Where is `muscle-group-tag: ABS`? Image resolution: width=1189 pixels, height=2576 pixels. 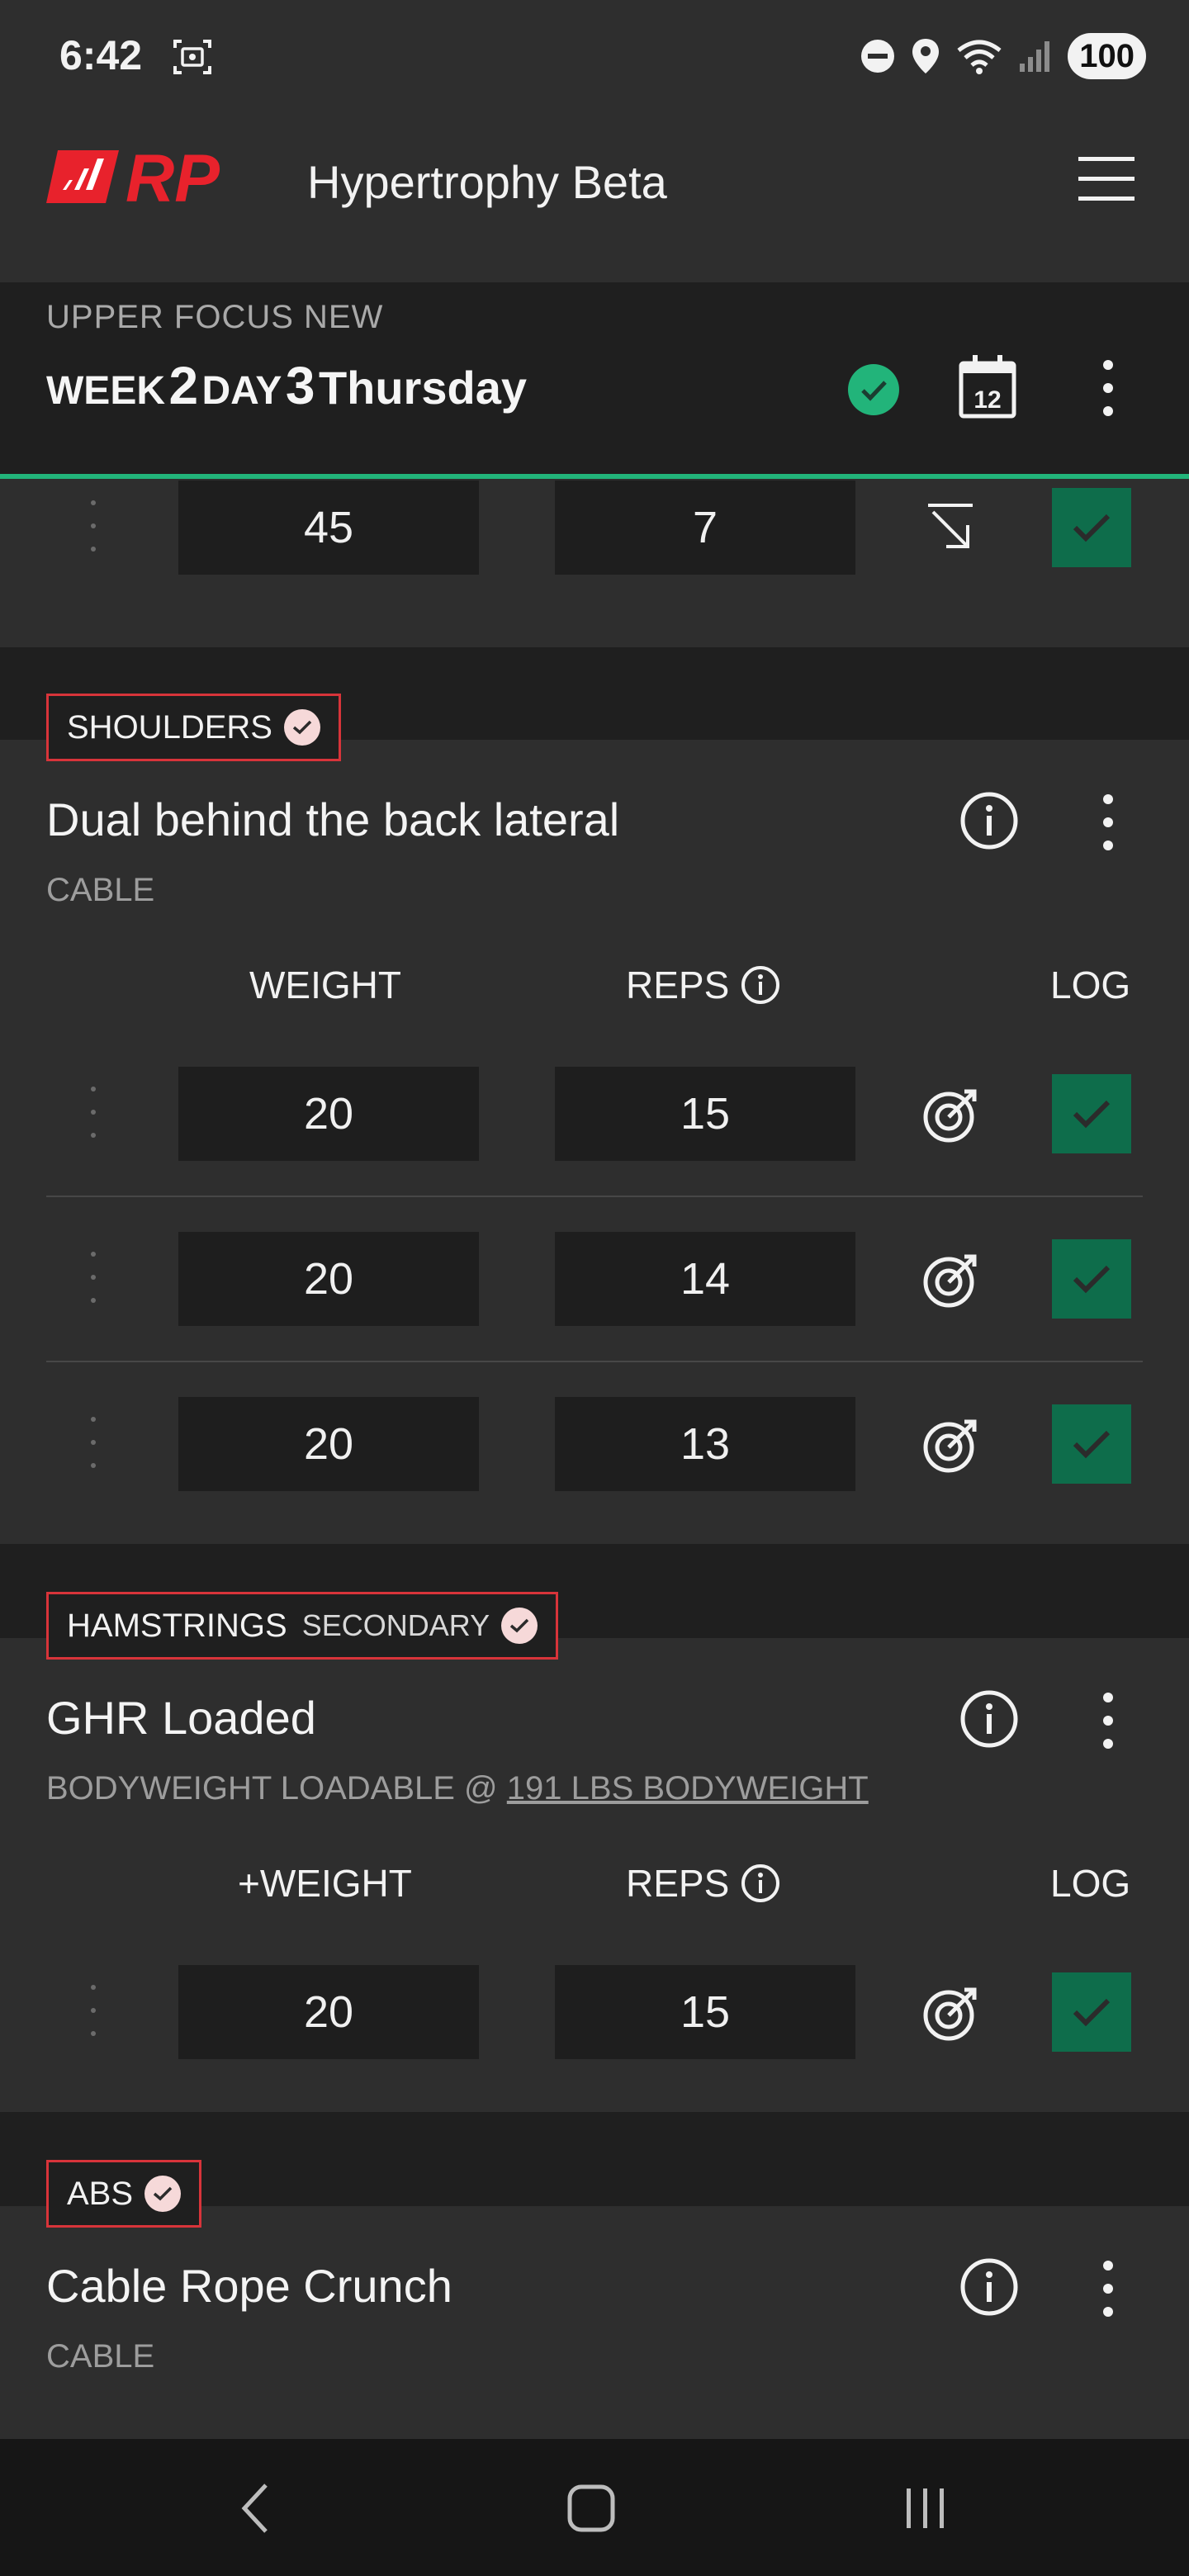 muscle-group-tag: ABS is located at coordinates (124, 2194).